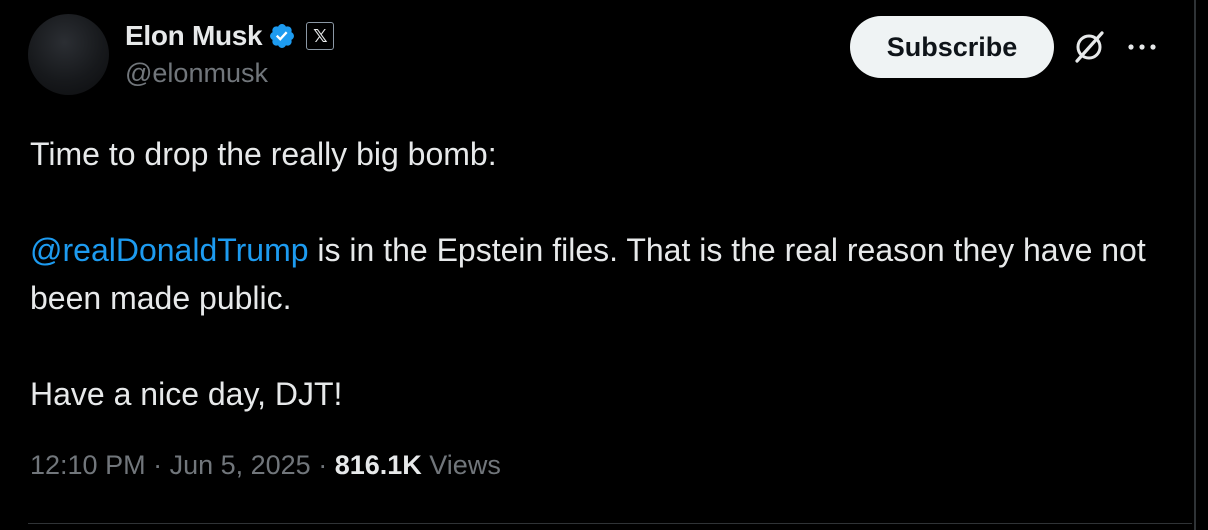  Describe the element at coordinates (461, 465) in the screenshot. I see `views-label: Views` at that location.